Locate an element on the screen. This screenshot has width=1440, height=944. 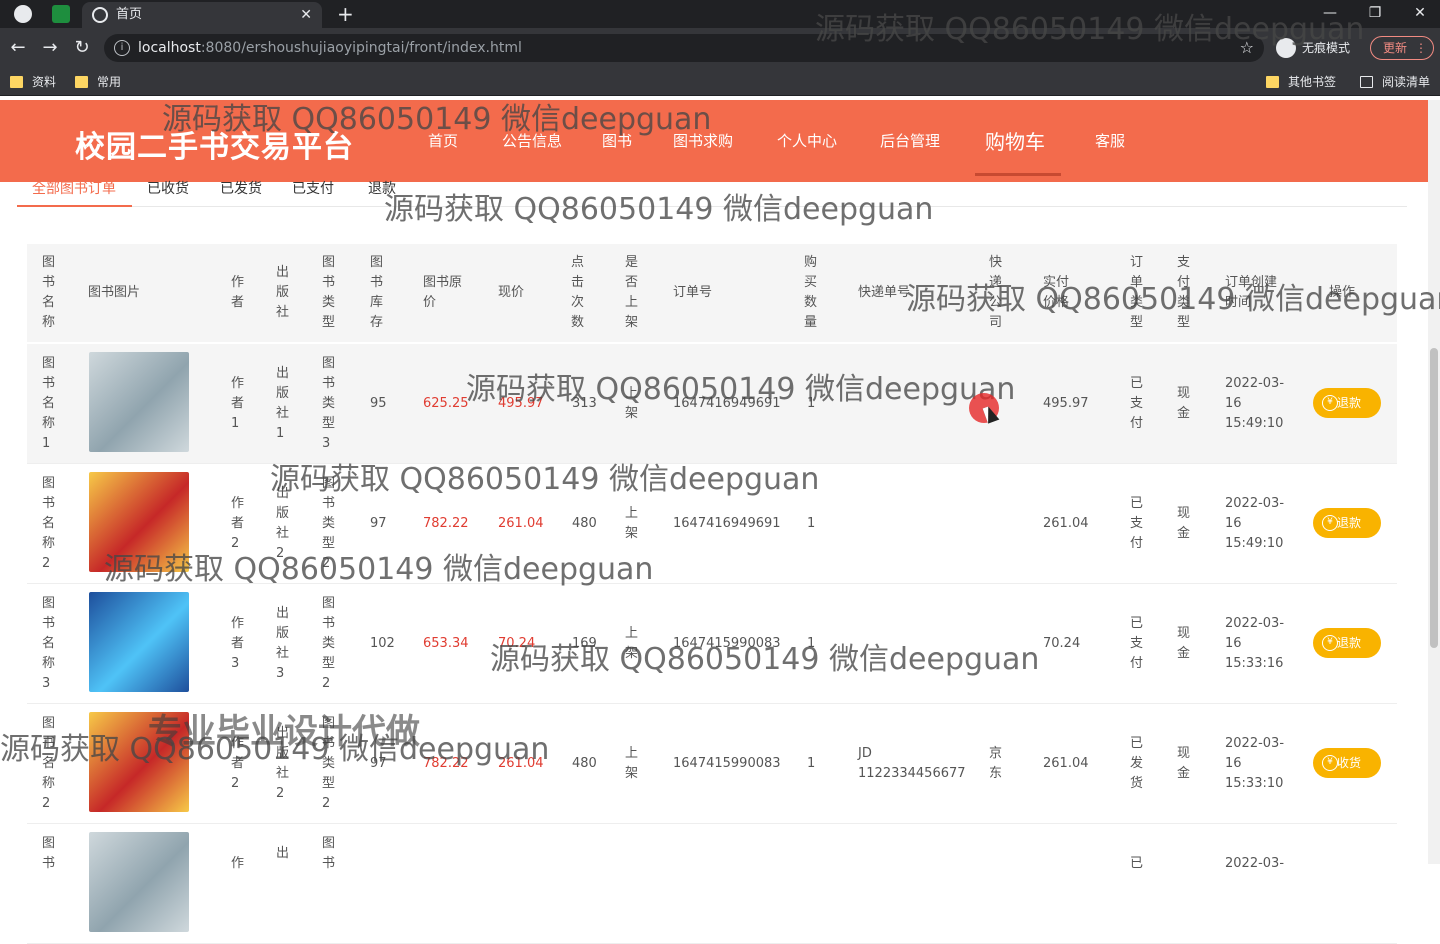
url-host: localhost is located at coordinates (169, 48).